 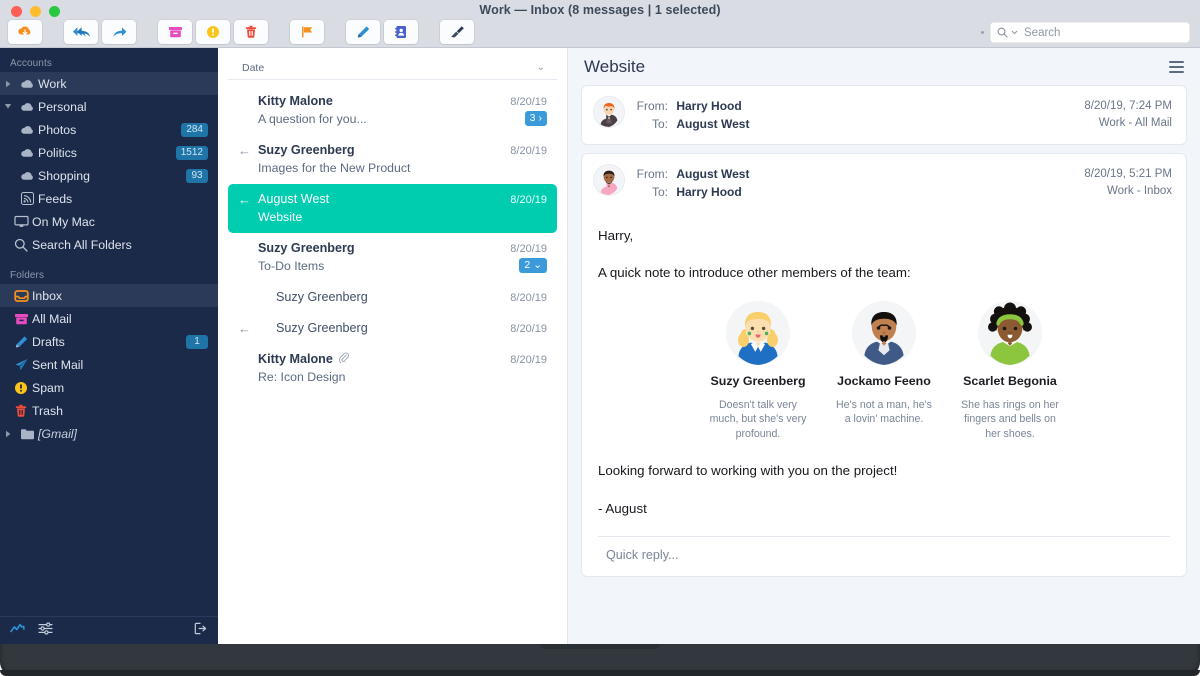 What do you see at coordinates (401, 32) in the screenshot?
I see `contacts-button` at bounding box center [401, 32].